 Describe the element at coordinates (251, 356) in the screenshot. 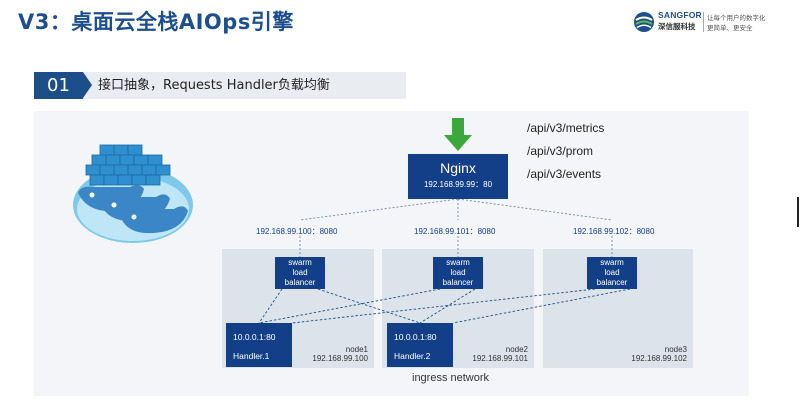

I see `handler-1-name: Handler.1` at that location.